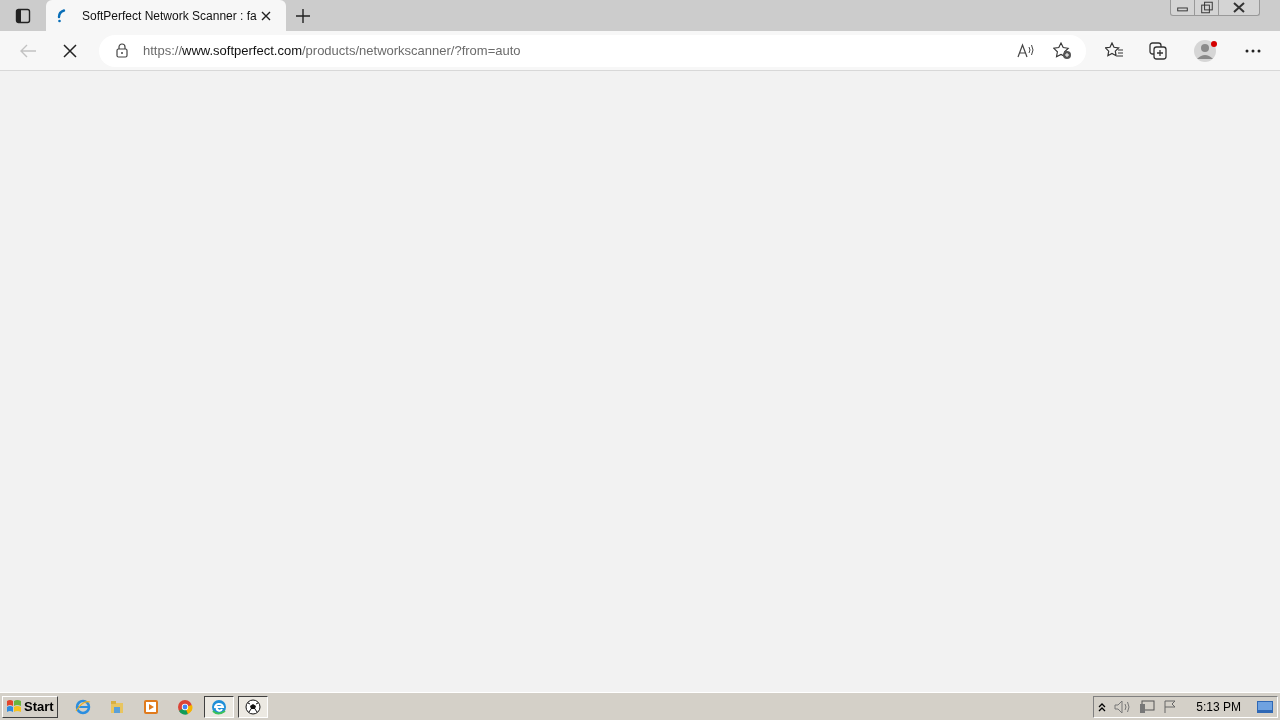 The width and height of the screenshot is (1280, 720). What do you see at coordinates (30, 706) in the screenshot?
I see `start-button: Start` at bounding box center [30, 706].